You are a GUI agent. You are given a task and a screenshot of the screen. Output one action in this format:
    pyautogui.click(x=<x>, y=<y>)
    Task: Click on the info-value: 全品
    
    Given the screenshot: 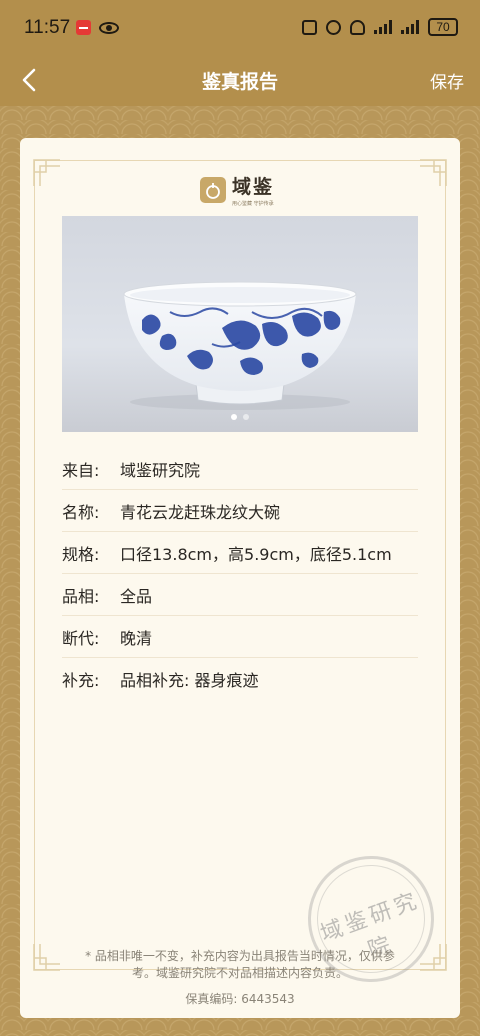 What is the action you would take?
    pyautogui.click(x=136, y=596)
    